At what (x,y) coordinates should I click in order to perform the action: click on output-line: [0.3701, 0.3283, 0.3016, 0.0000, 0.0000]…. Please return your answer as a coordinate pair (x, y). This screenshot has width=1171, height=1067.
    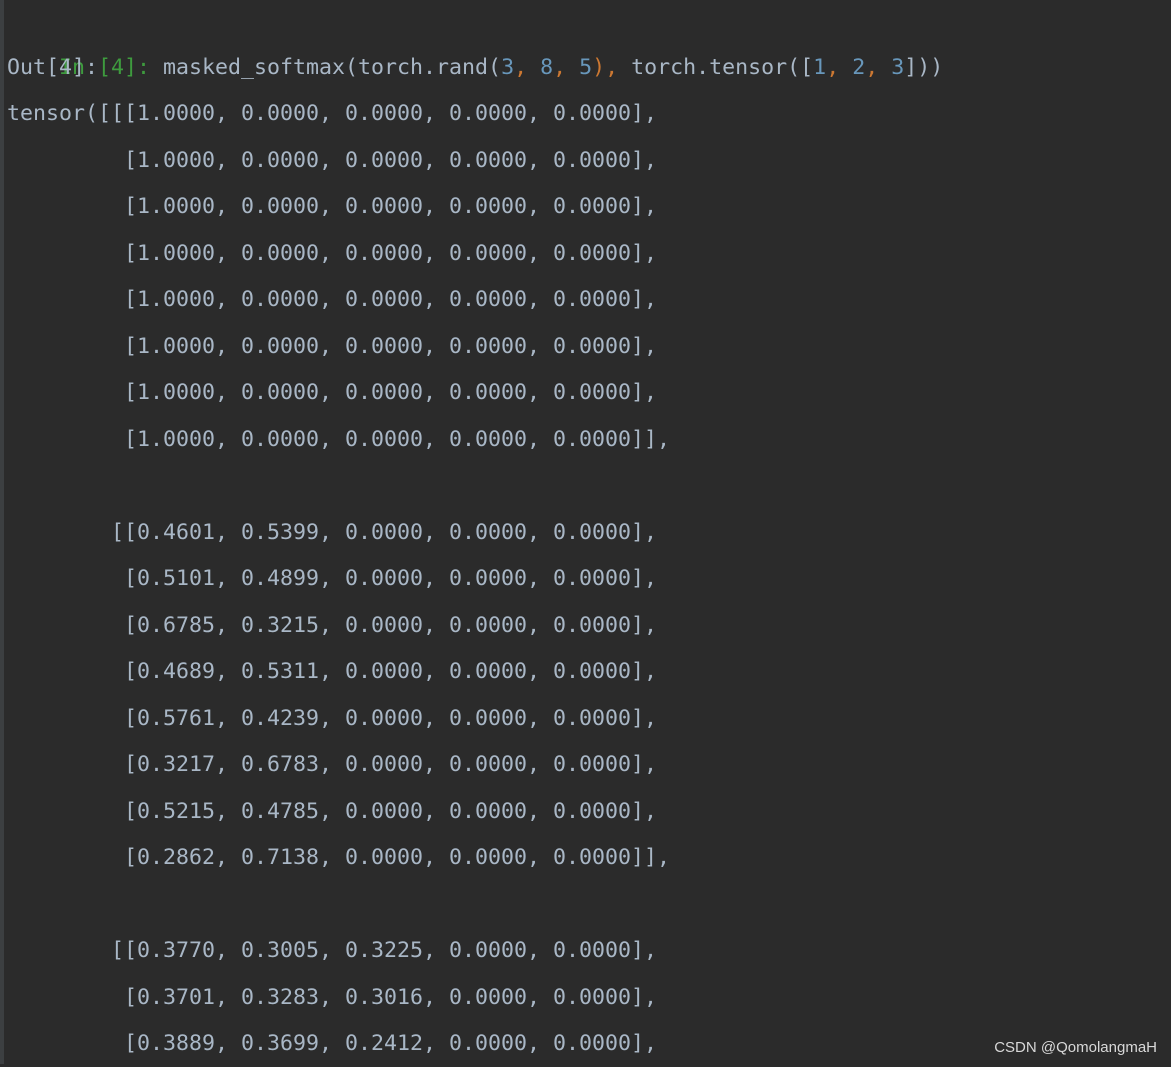
    Looking at the image, I should click on (332, 997).